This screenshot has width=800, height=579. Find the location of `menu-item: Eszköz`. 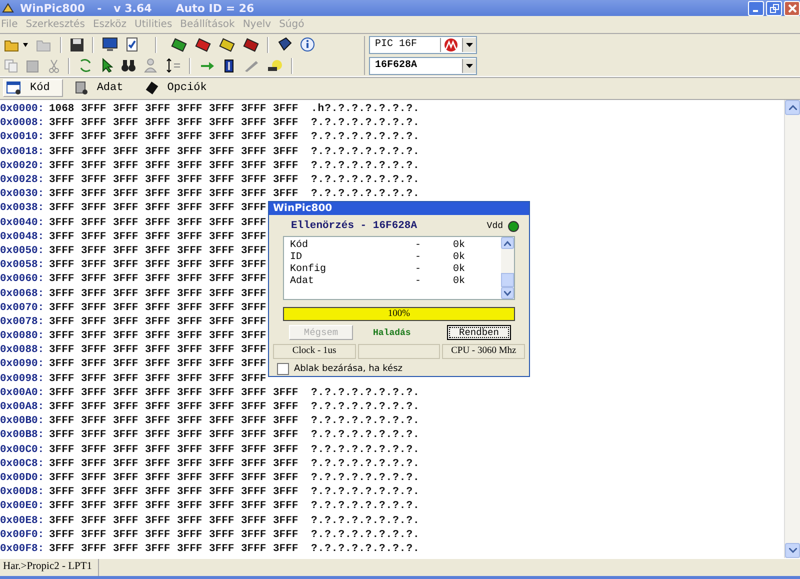

menu-item: Eszköz is located at coordinates (109, 24).